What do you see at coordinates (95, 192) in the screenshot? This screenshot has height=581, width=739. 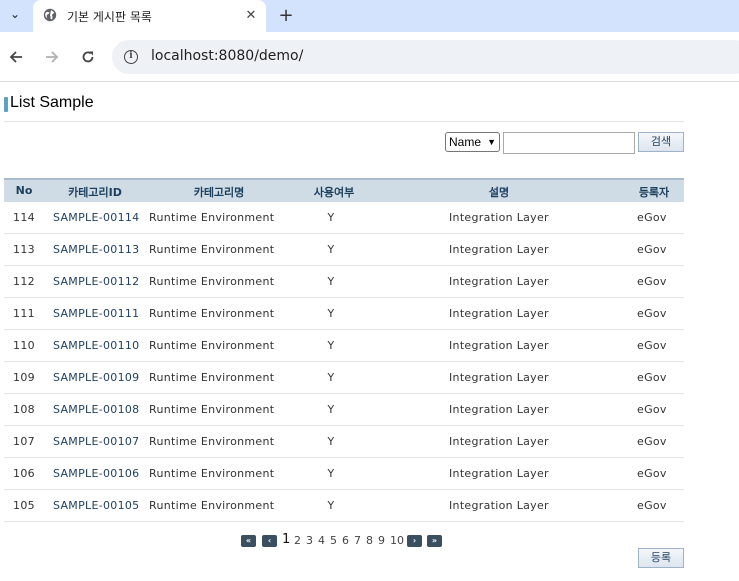 I see `header-category-id: 카테고리ID` at bounding box center [95, 192].